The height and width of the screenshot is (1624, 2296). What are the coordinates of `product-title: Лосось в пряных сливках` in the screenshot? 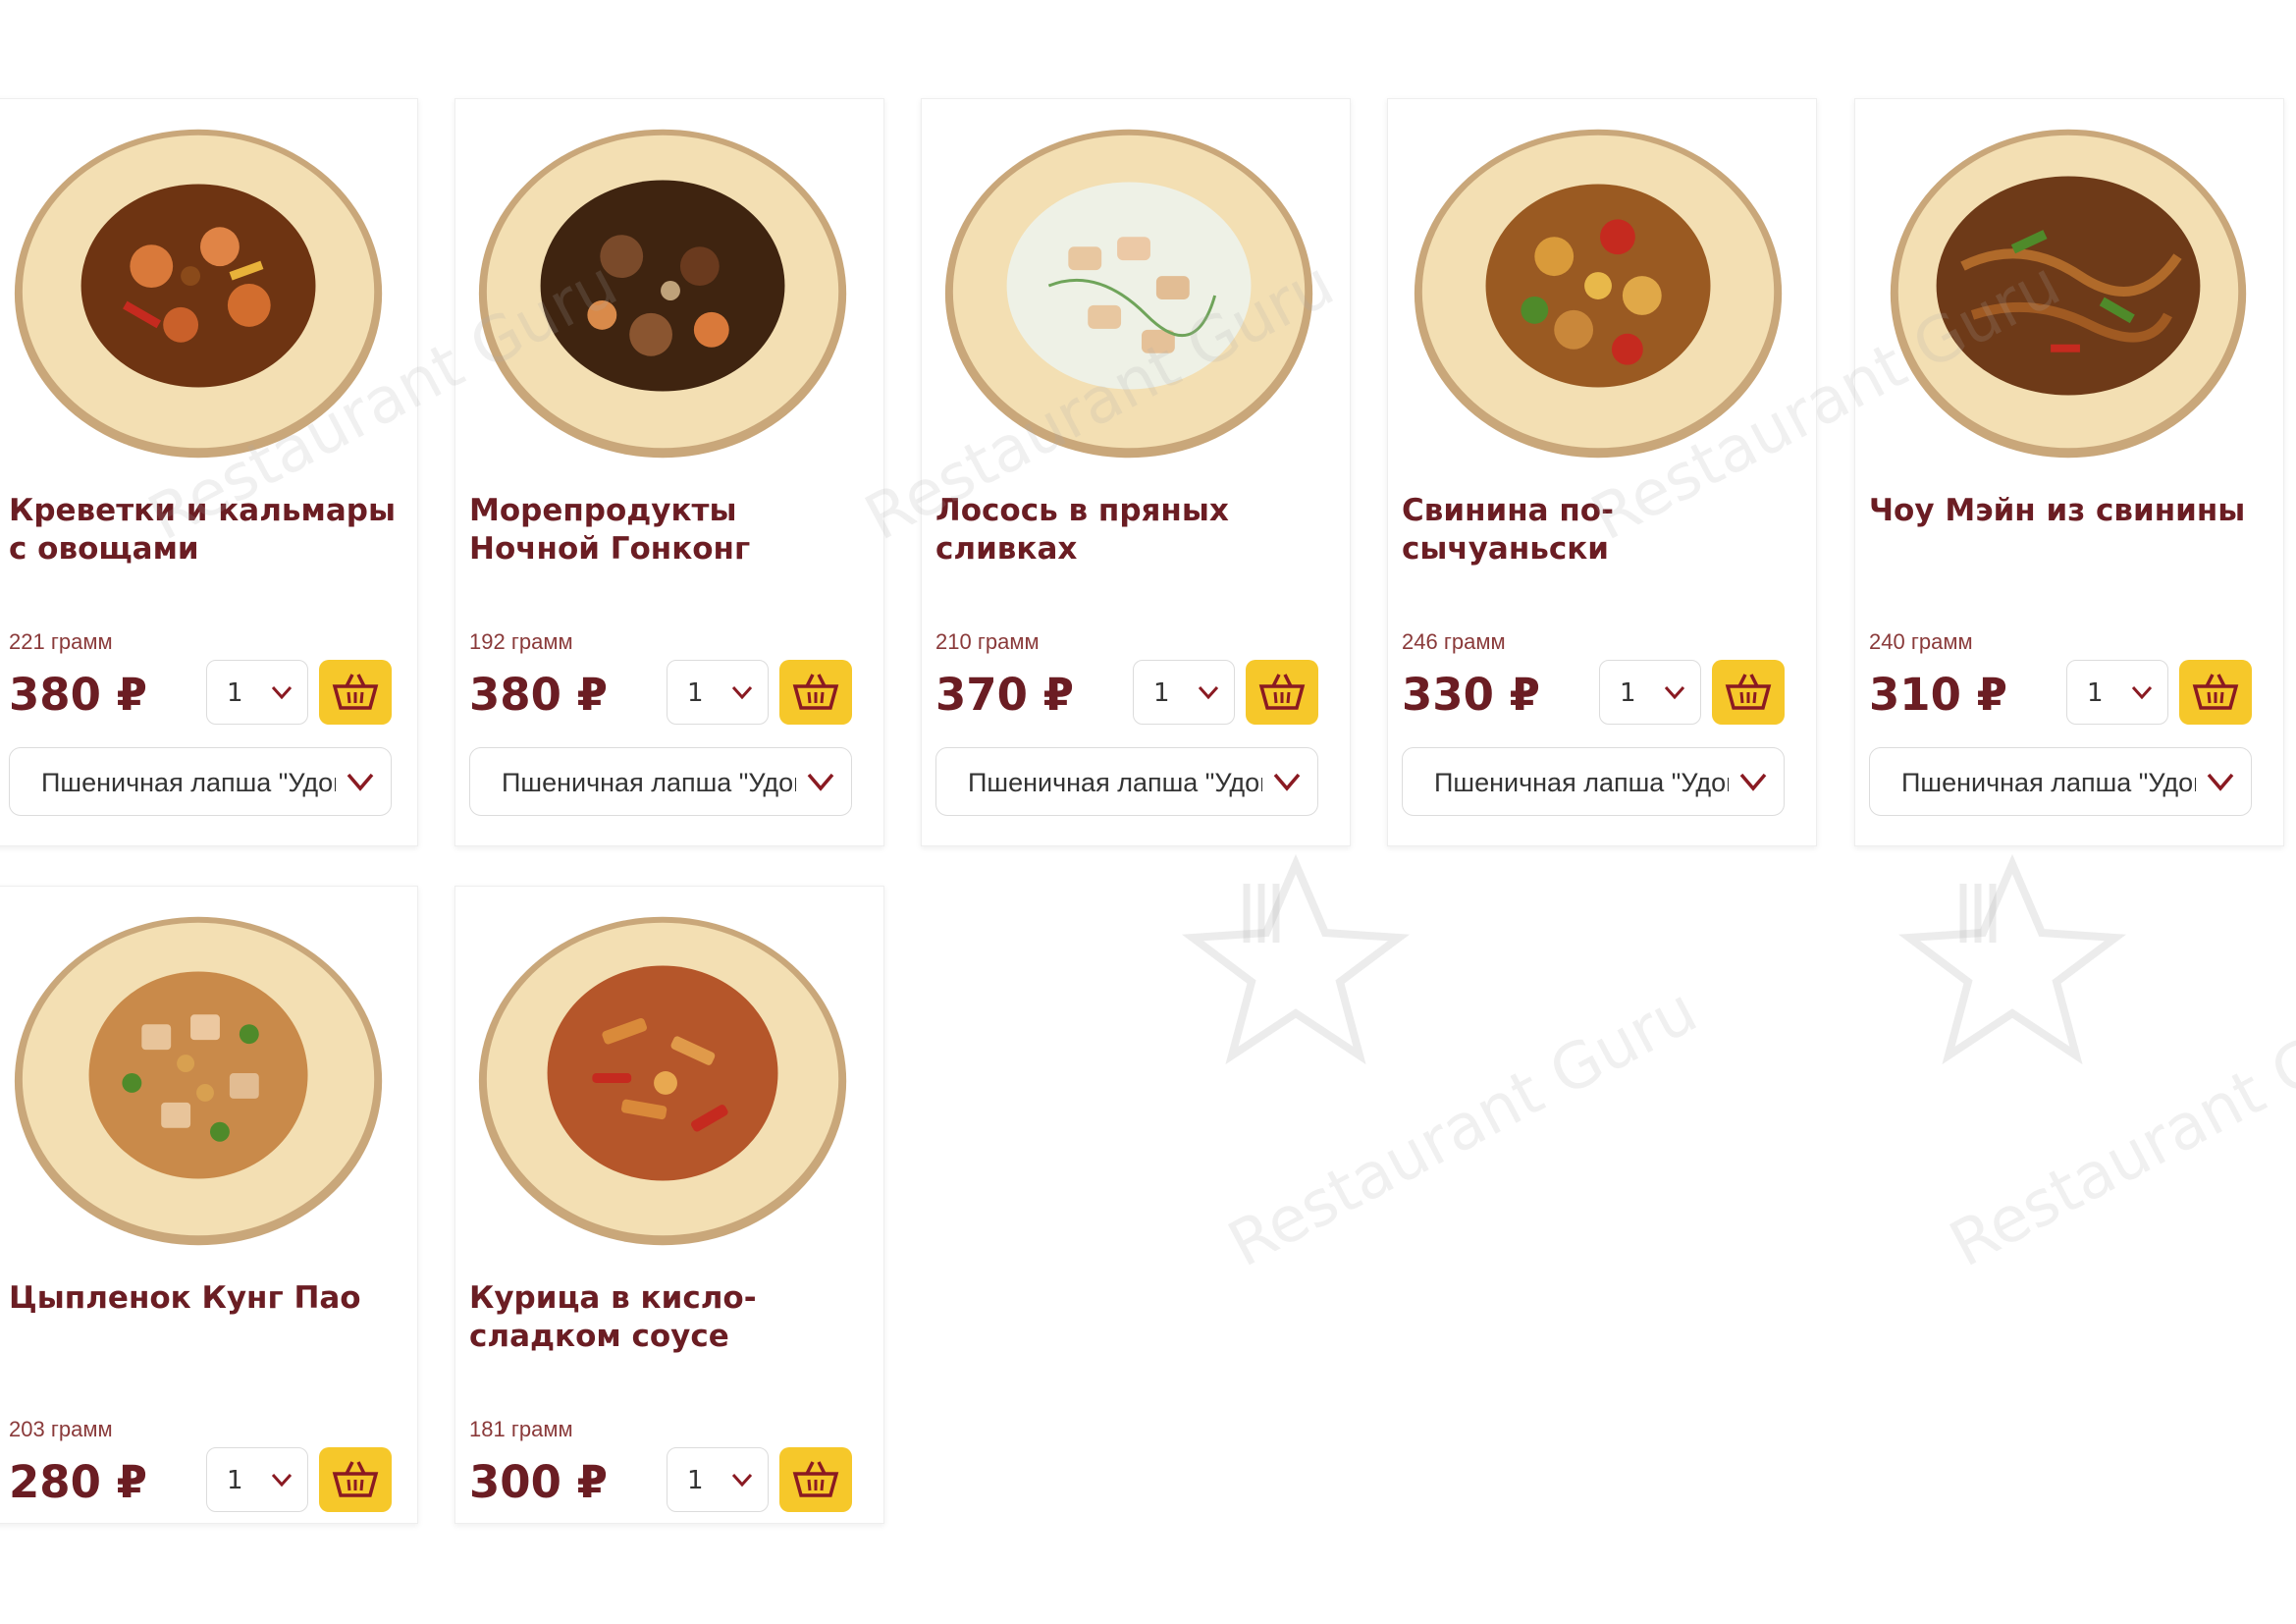 It's located at (1132, 530).